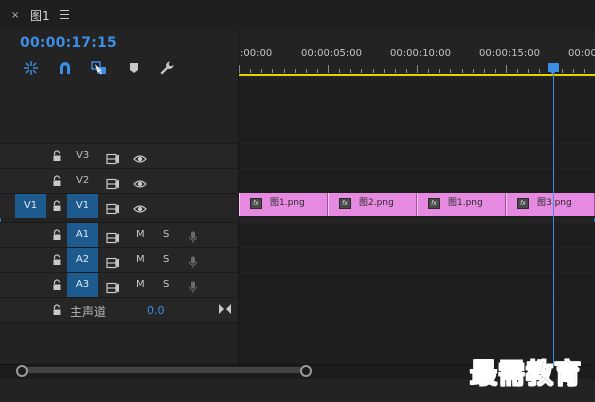 This screenshot has height=402, width=595. Describe the element at coordinates (526, 375) in the screenshot. I see `watermark-text: 最需教育` at that location.